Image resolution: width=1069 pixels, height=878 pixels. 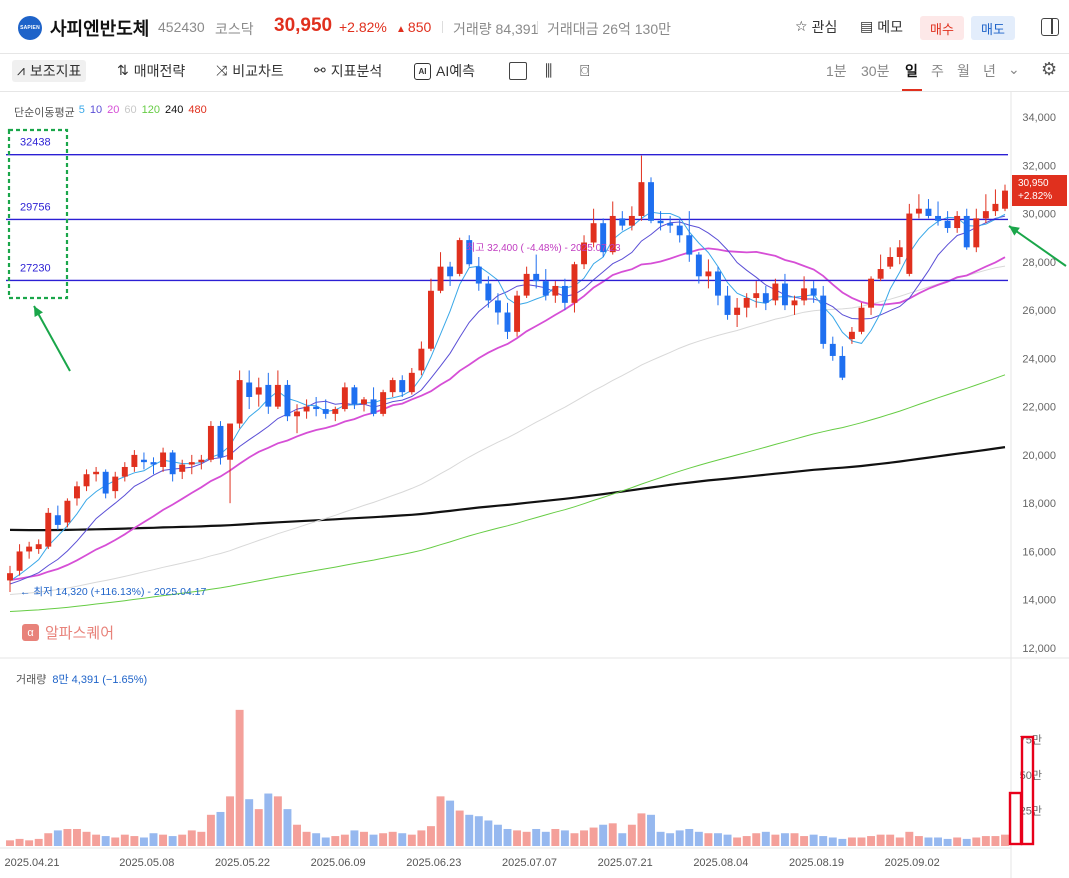 What do you see at coordinates (363, 27) in the screenshot?
I see `change-percent: +2.82%` at bounding box center [363, 27].